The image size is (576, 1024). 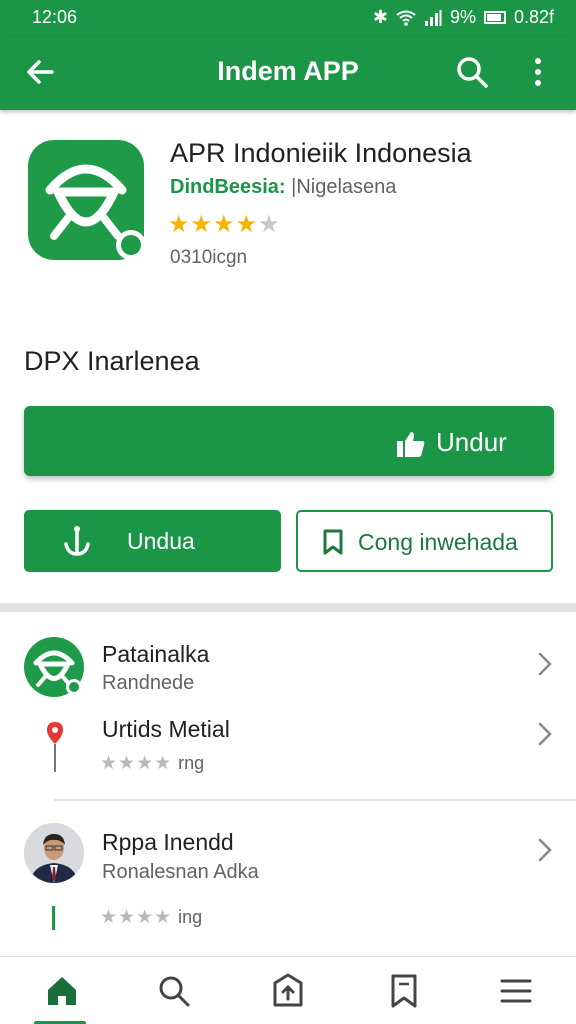 I want to click on bottom-navigation, so click(x=288, y=990).